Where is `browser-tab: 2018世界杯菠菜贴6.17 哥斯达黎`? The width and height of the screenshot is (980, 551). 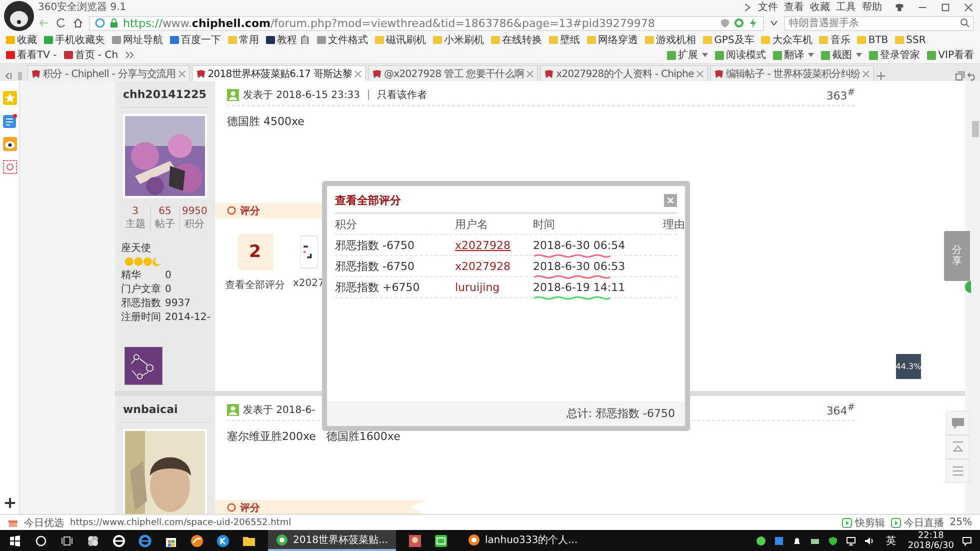
browser-tab: 2018世界杯菠菜贴6.17 哥斯达黎 is located at coordinates (279, 73).